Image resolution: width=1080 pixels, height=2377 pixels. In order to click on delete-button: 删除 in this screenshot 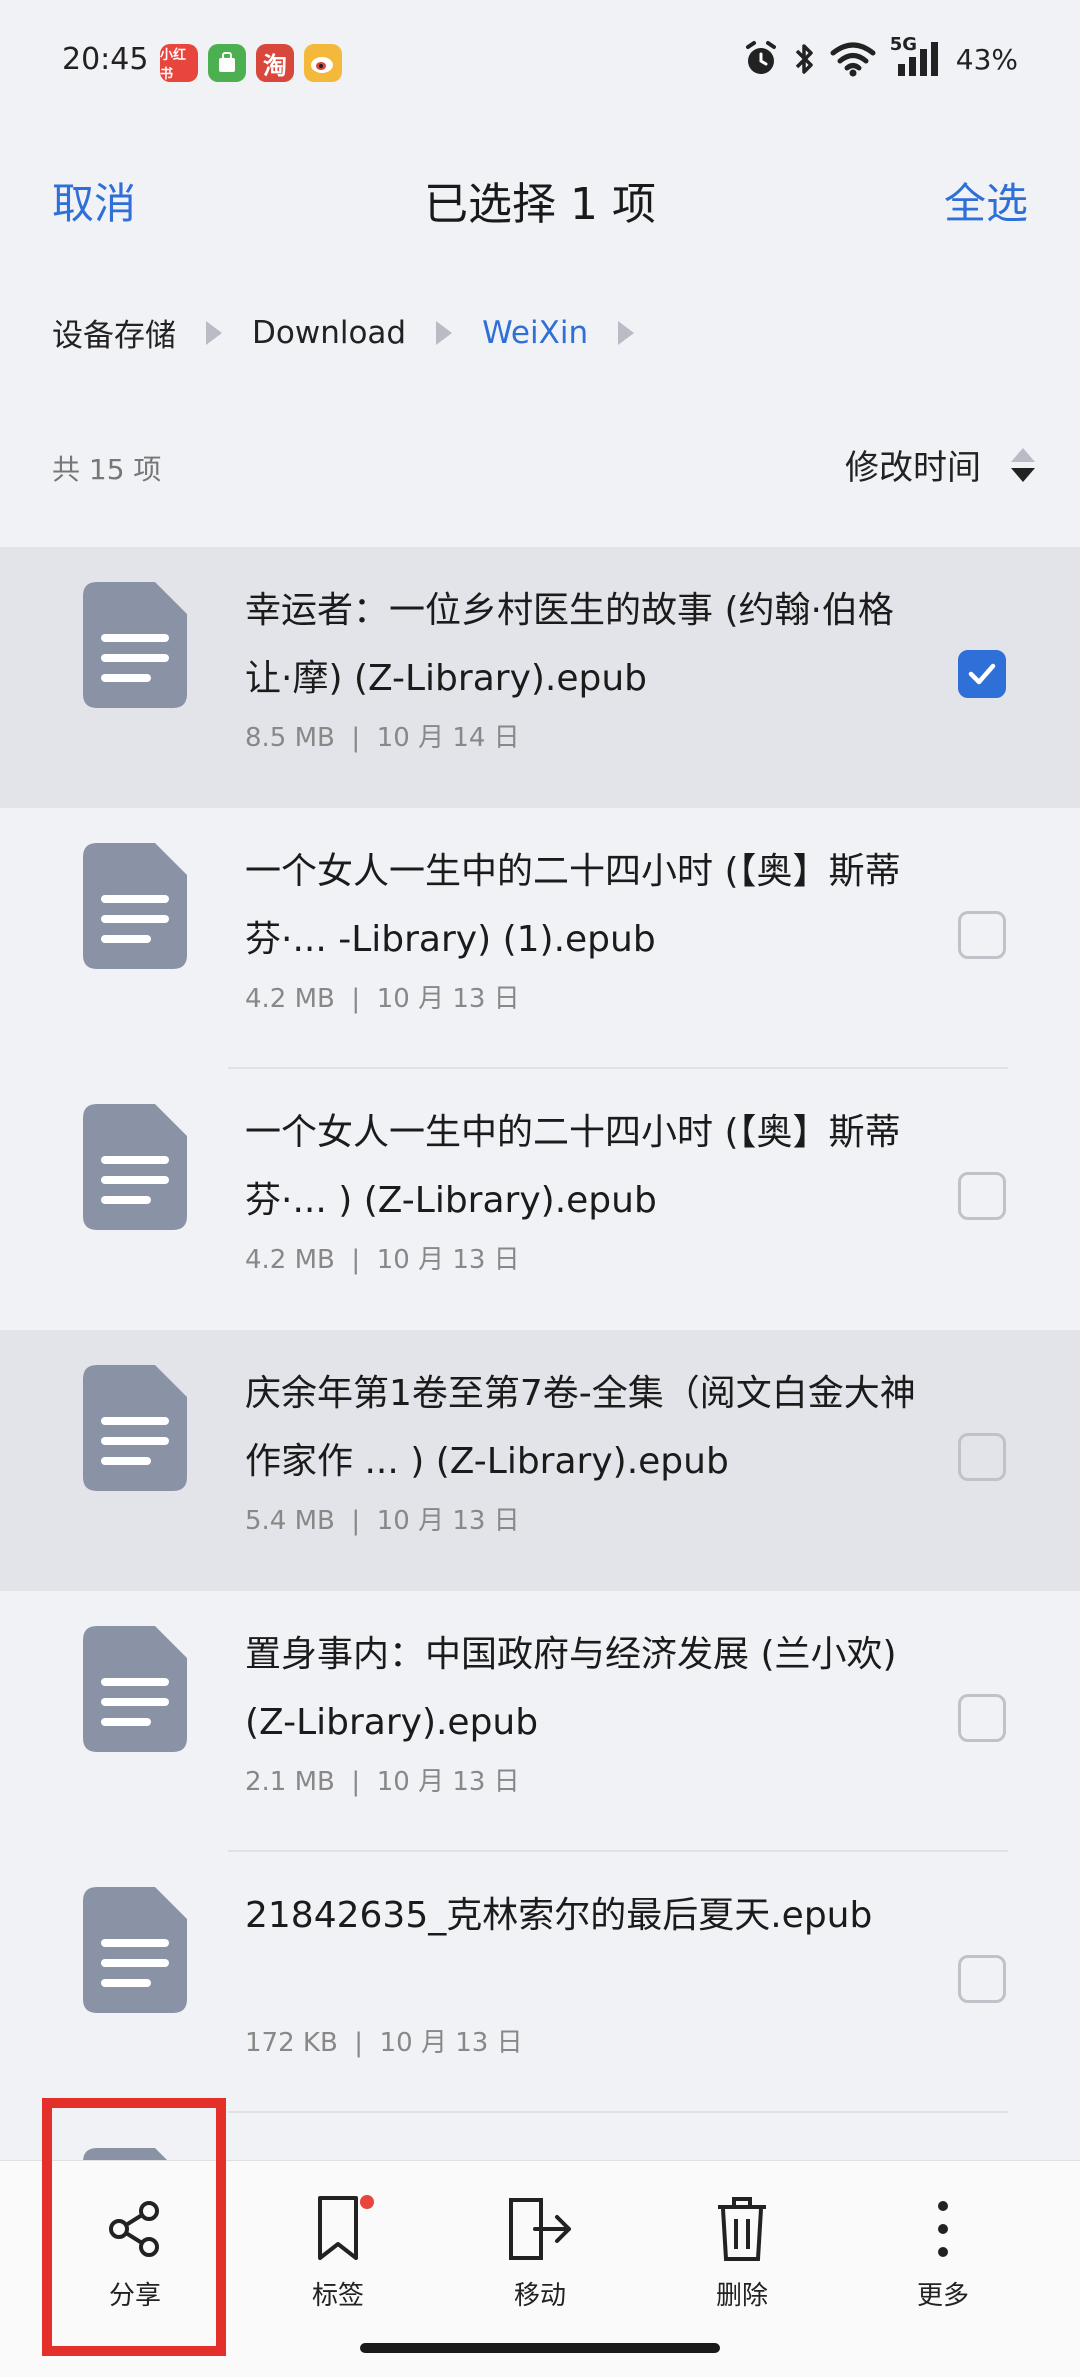, I will do `click(742, 2250)`.